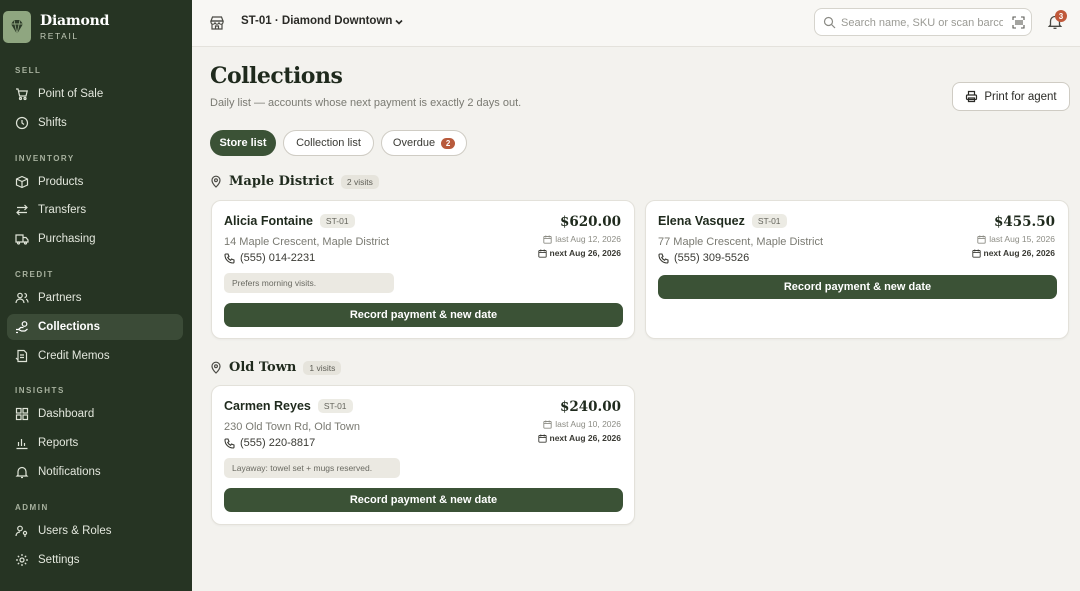  What do you see at coordinates (58, 443) in the screenshot?
I see `sidebar-item-label: Reports` at bounding box center [58, 443].